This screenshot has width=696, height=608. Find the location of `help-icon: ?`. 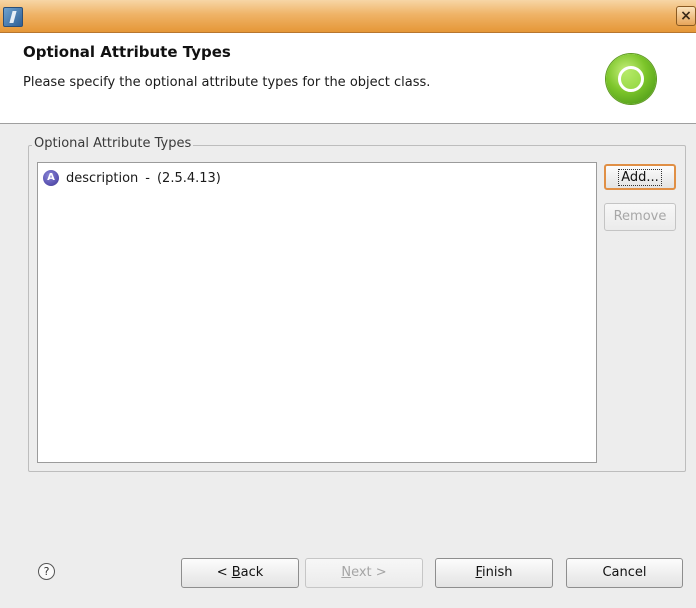

help-icon: ? is located at coordinates (46, 571).